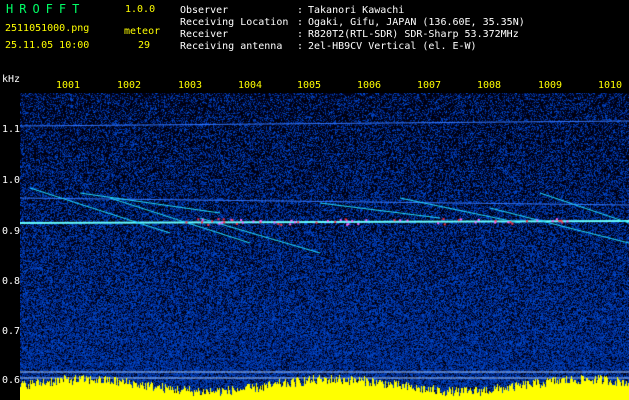  Describe the element at coordinates (356, 10) in the screenshot. I see `info-value-observer: Takanori Kawachi` at that location.